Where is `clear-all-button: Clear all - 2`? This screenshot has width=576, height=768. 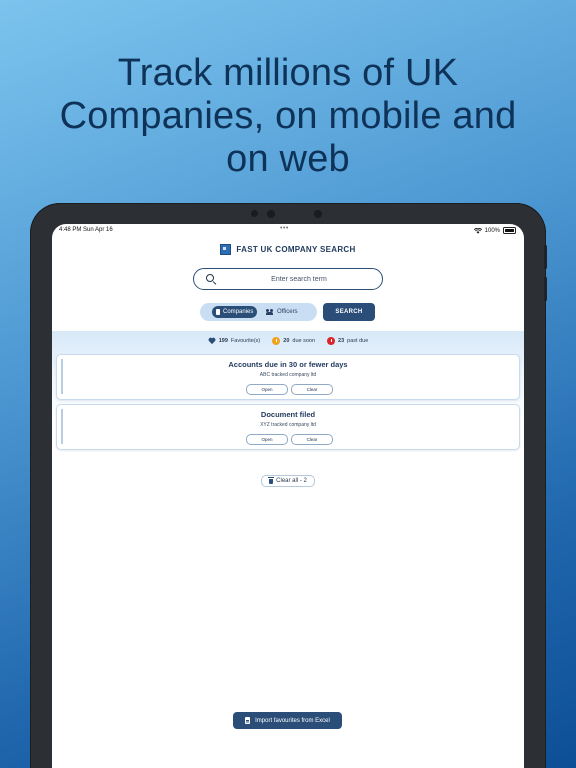
clear-all-button: Clear all - 2 is located at coordinates (288, 481).